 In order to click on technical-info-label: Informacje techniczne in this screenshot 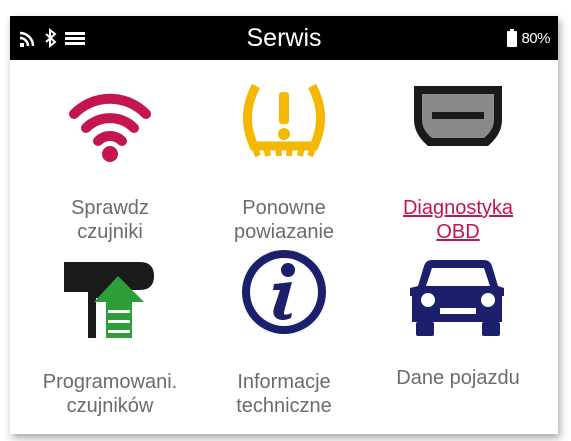, I will do `click(284, 394)`.